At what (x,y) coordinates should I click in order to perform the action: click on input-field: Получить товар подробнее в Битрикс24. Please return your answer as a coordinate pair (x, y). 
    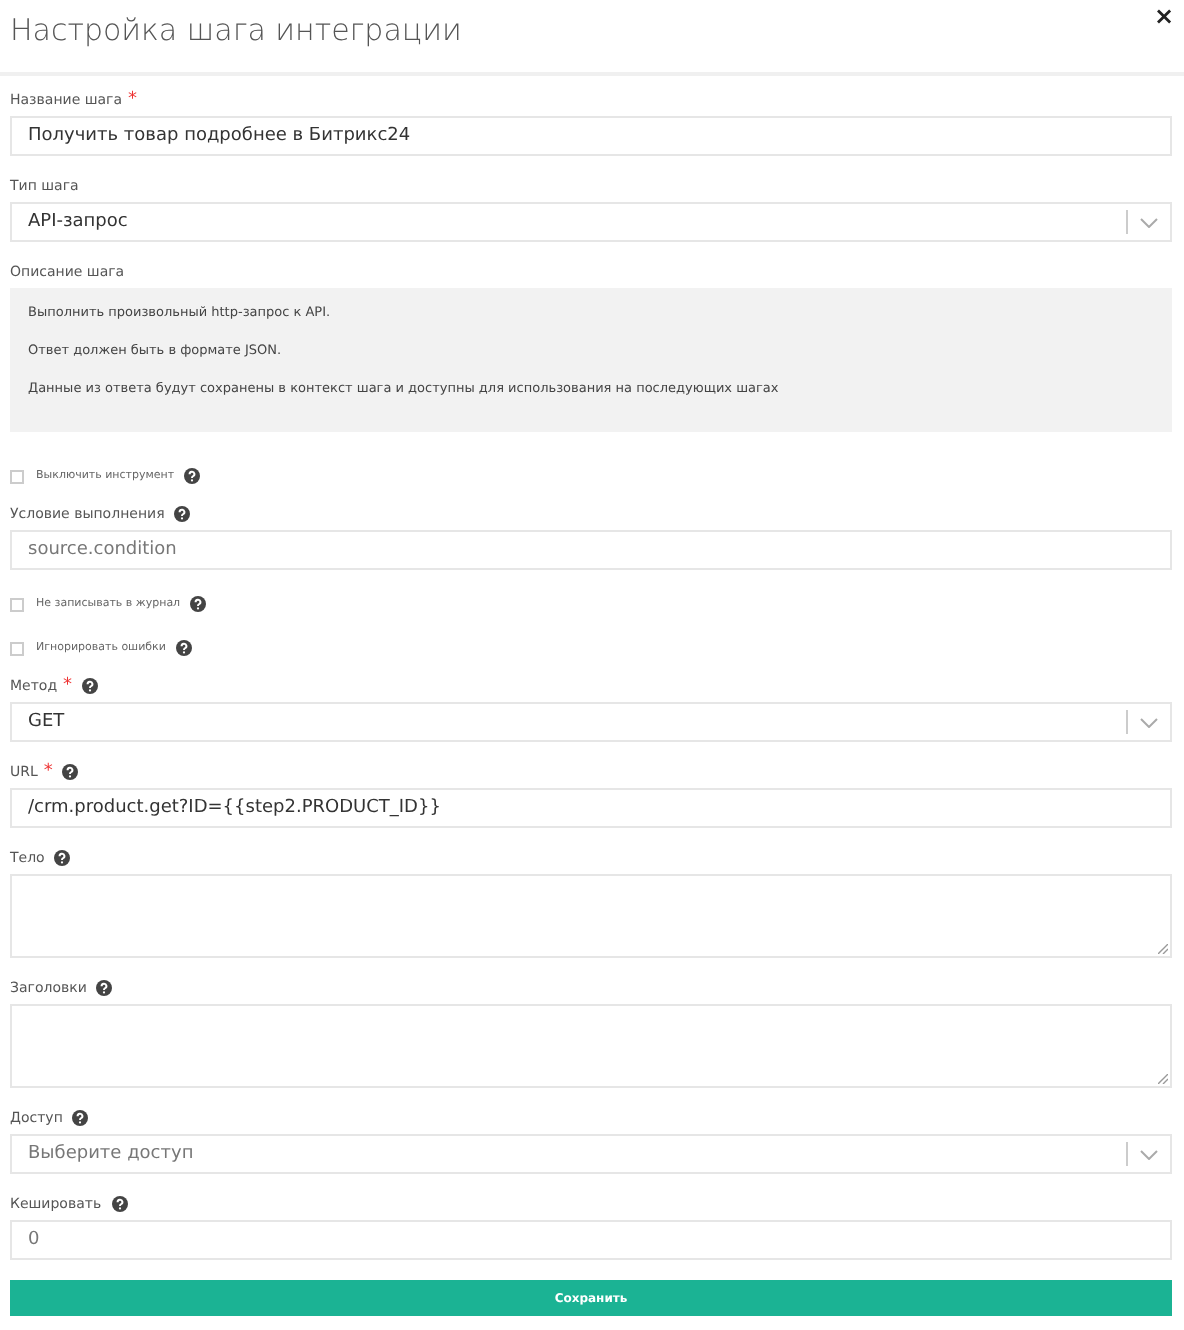
    Looking at the image, I should click on (591, 136).